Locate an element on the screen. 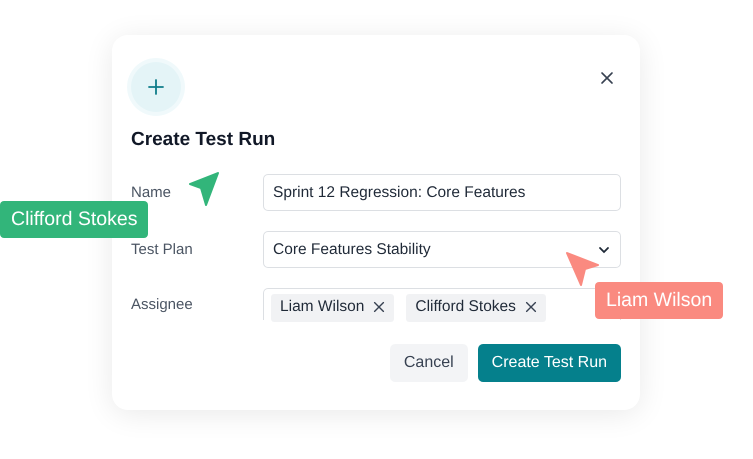 Image resolution: width=753 pixels, height=459 pixels. name-input: Sprint 12 Regression: Core Features is located at coordinates (442, 192).